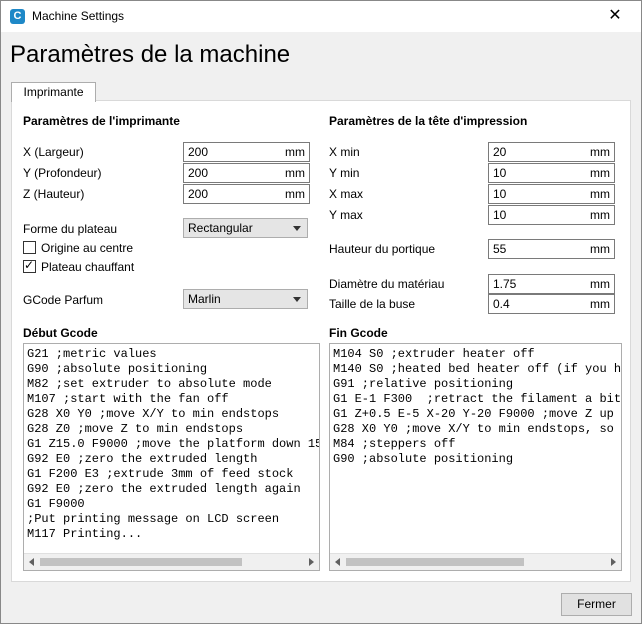  I want to click on cura-app-icon: C, so click(17, 16).